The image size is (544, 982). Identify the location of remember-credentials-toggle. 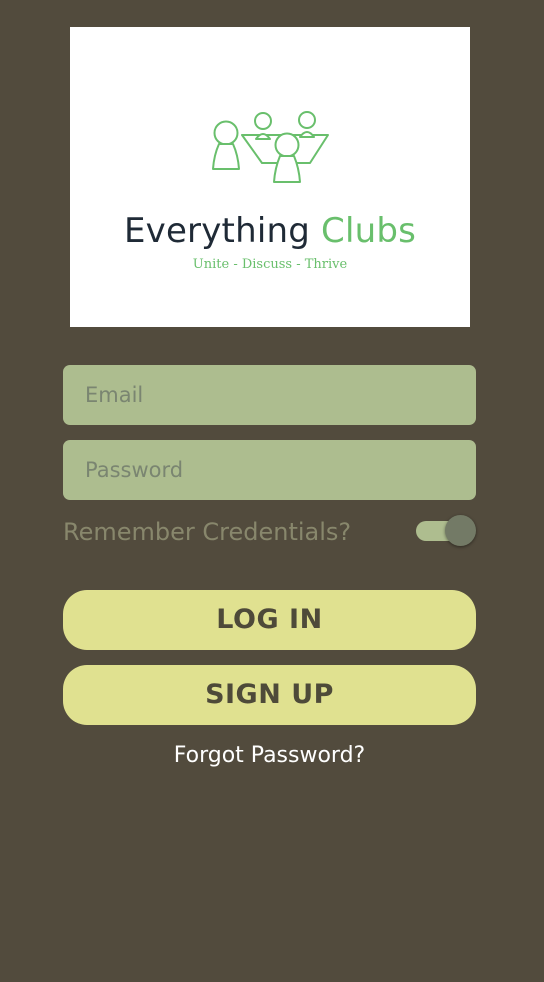
(446, 531).